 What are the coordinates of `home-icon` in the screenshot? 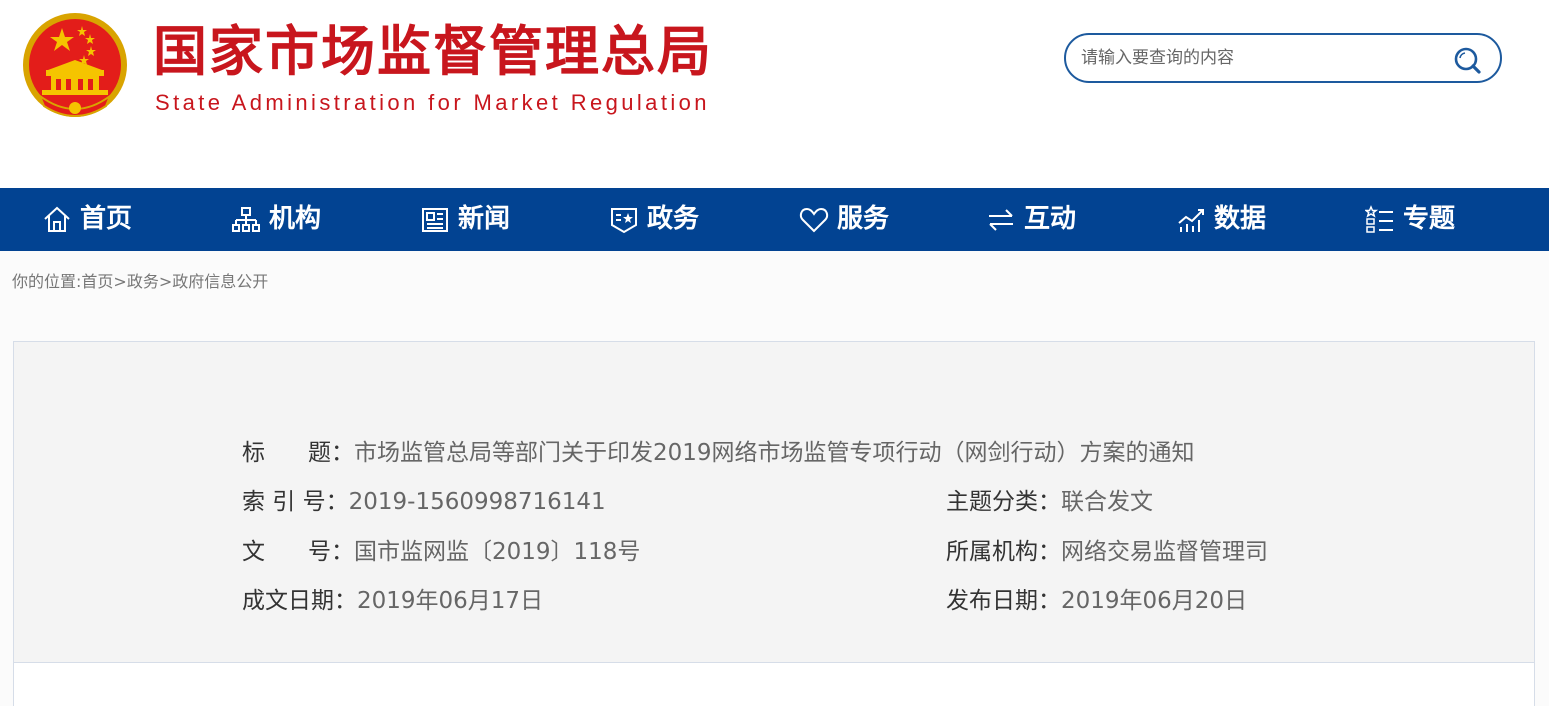 It's located at (57, 219).